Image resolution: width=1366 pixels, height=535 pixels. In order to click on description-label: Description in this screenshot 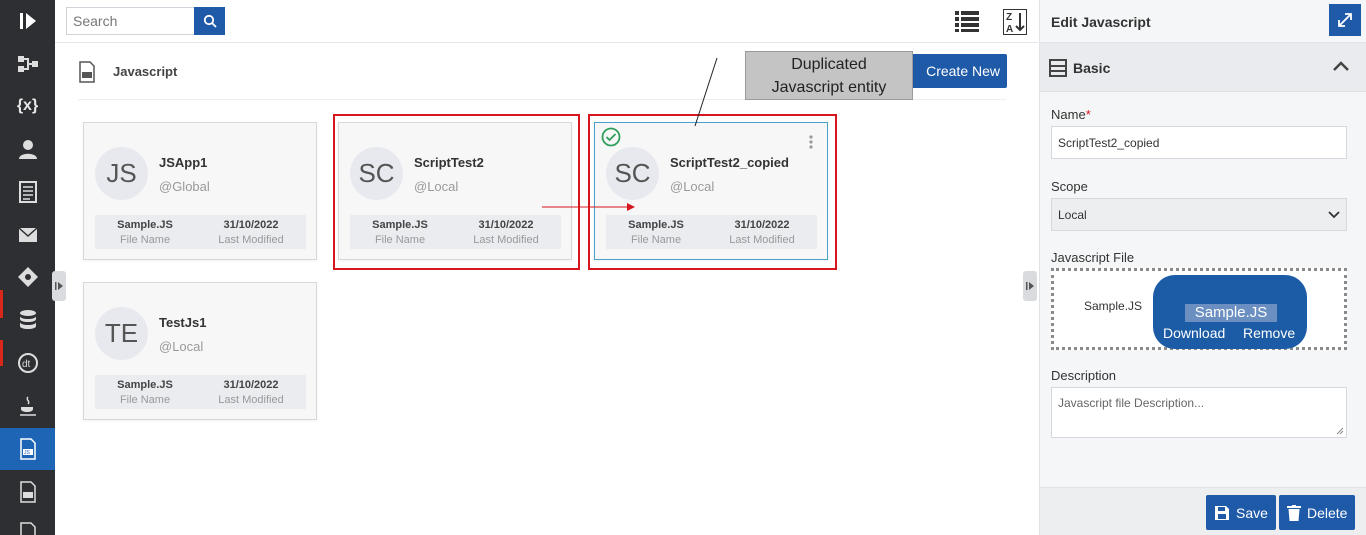, I will do `click(1084, 375)`.